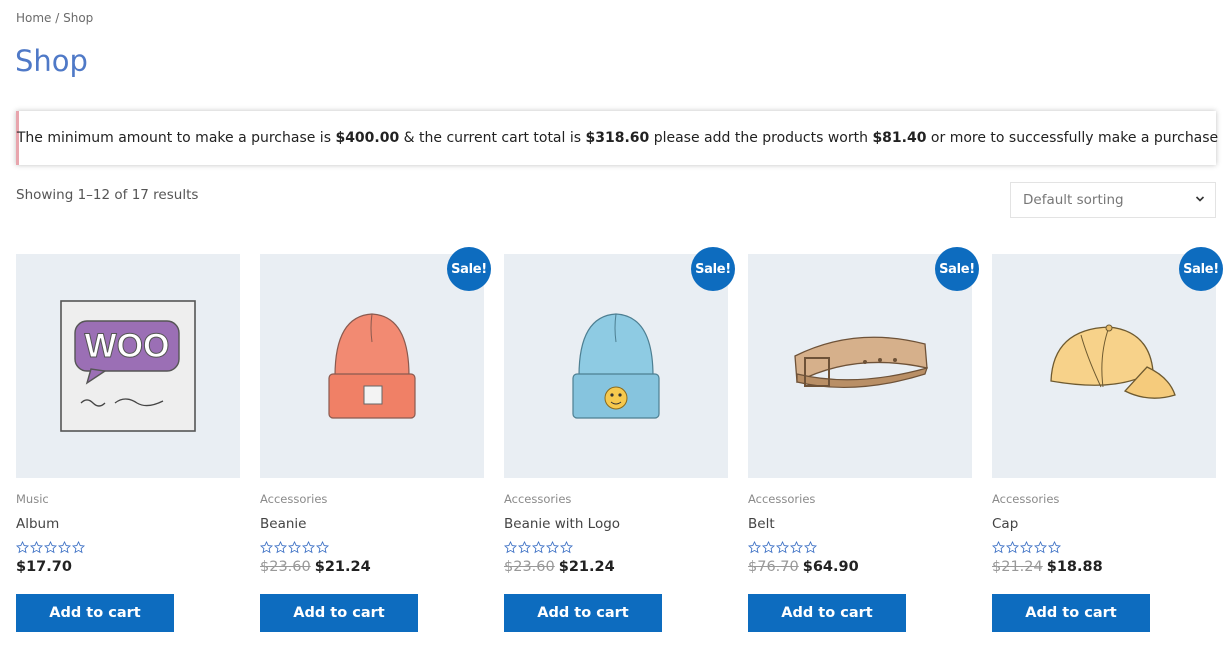  I want to click on breadcrumb: Home / Shop, so click(54, 18).